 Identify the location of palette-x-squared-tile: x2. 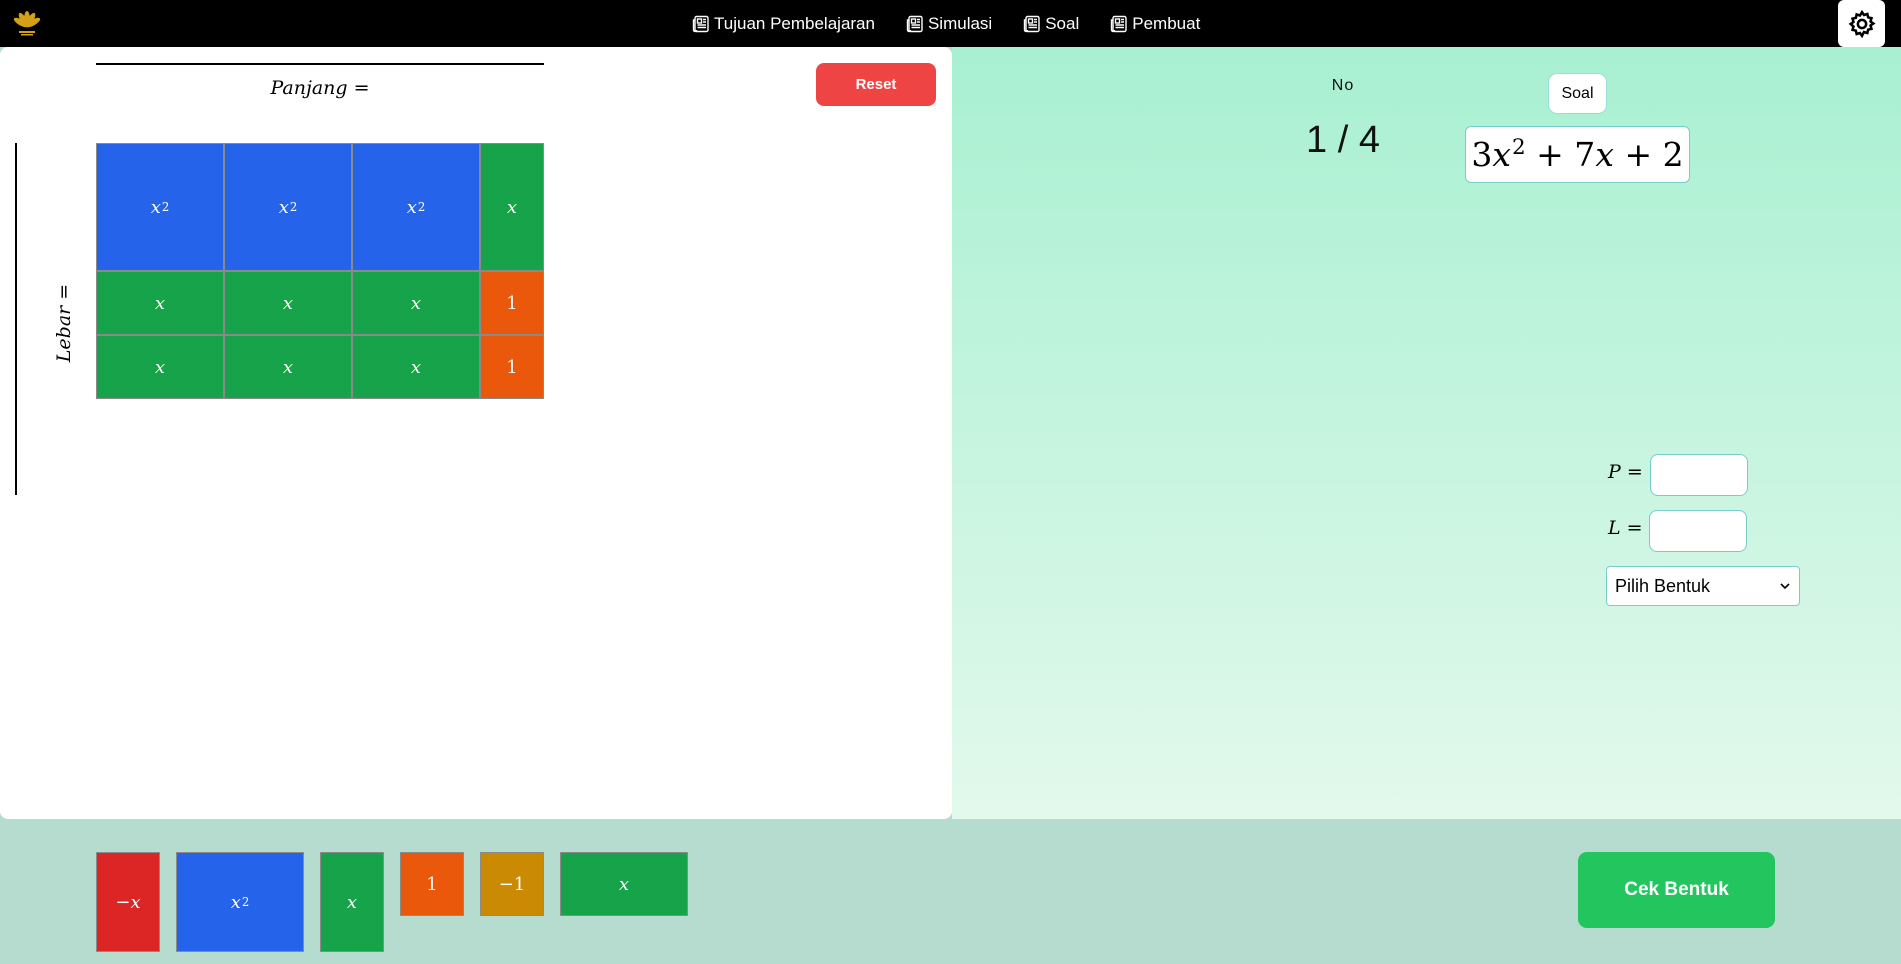
(240, 902).